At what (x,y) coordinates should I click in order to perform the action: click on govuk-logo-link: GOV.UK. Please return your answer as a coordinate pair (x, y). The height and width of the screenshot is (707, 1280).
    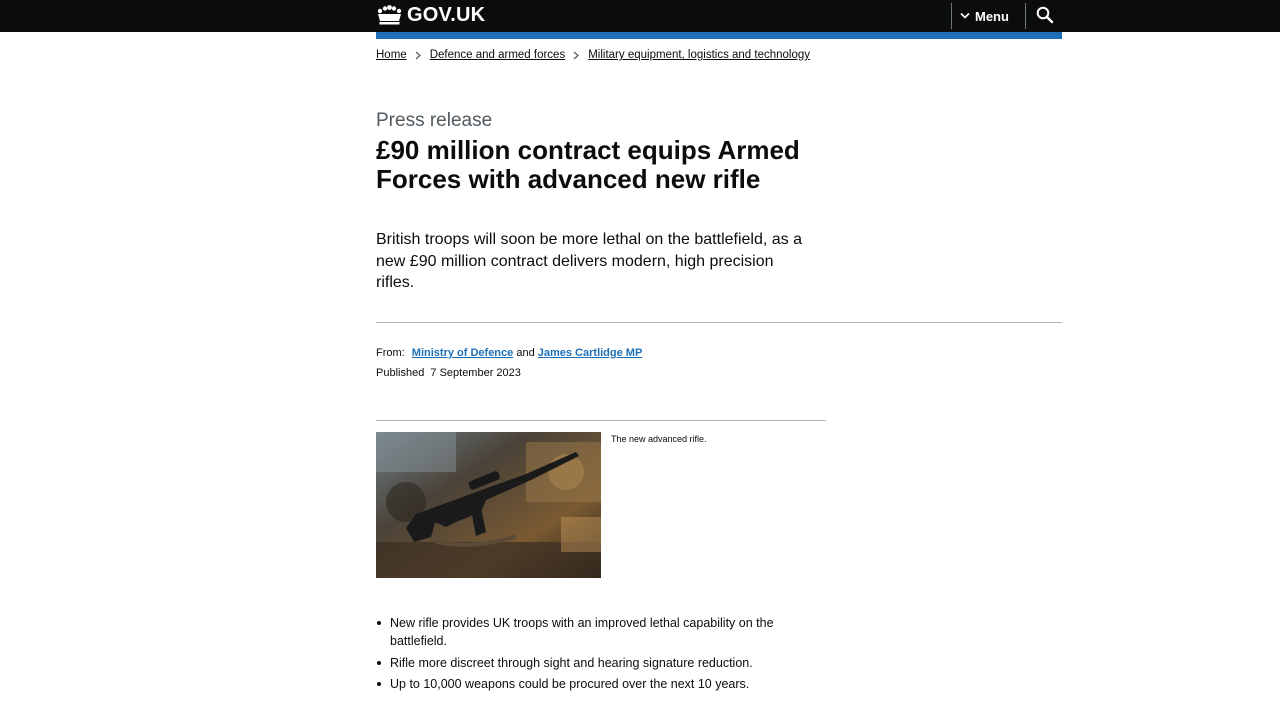
    Looking at the image, I should click on (430, 15).